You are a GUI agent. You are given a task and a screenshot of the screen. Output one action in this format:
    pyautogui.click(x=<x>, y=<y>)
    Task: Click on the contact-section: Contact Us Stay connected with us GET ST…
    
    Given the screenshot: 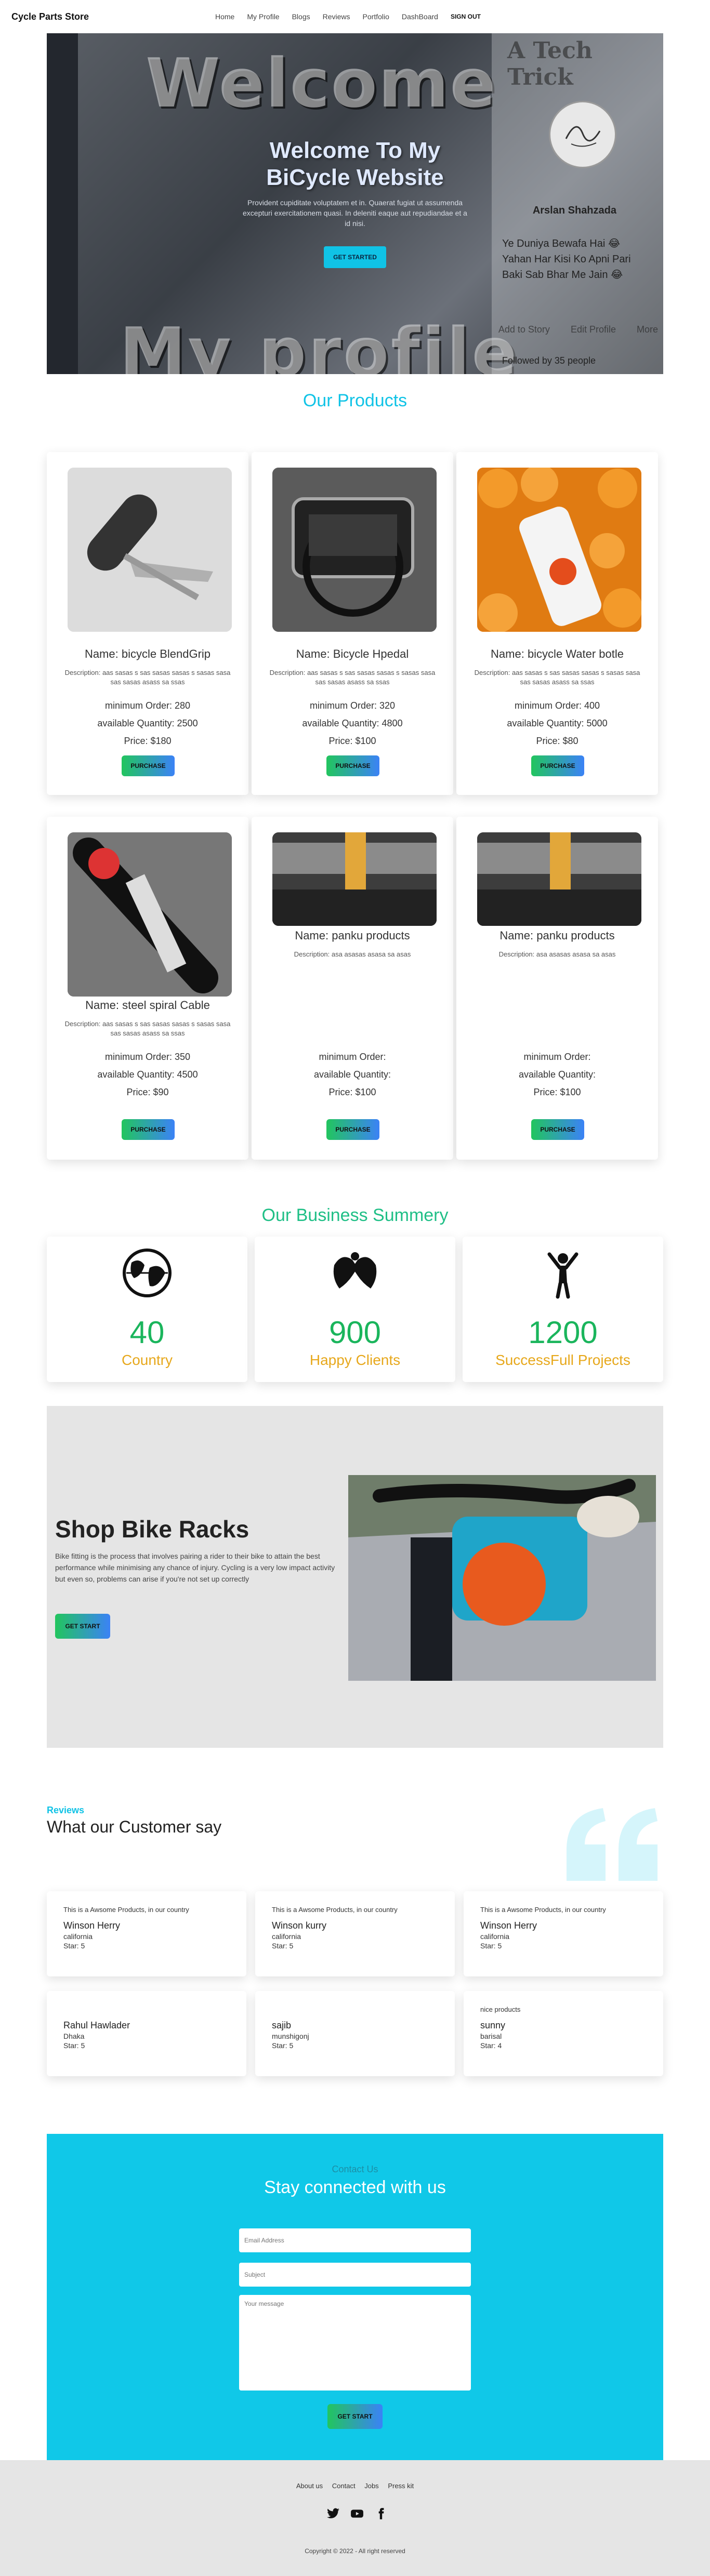 What is the action you would take?
    pyautogui.click(x=355, y=2297)
    